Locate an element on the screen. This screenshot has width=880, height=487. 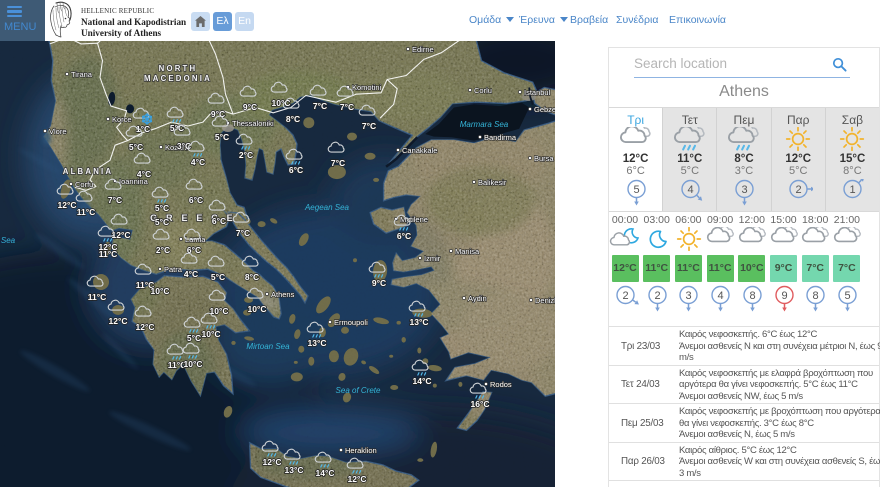
svg-text: Balikesir is located at coordinates (492, 182).